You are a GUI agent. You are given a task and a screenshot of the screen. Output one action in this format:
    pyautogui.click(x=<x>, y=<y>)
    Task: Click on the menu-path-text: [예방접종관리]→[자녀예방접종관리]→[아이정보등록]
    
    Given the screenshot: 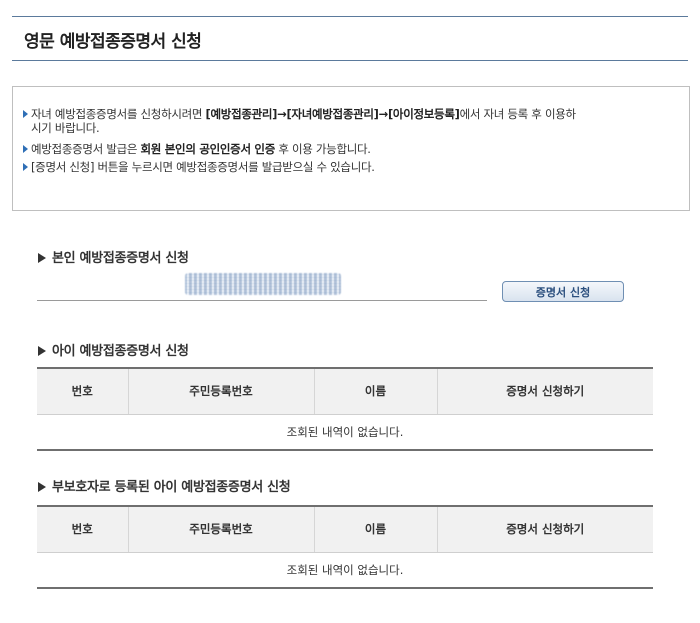 What is the action you would take?
    pyautogui.click(x=332, y=114)
    